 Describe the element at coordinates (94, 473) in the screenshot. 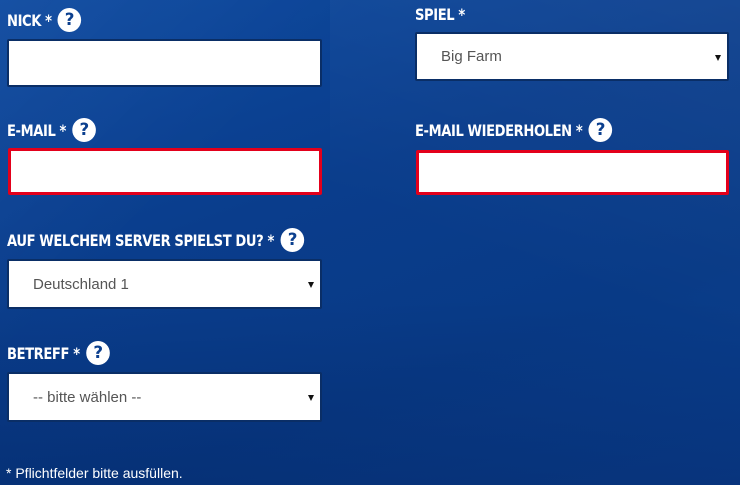

I see `required-fields-note: * Pflichtfelder bitte ausfüllen.` at that location.